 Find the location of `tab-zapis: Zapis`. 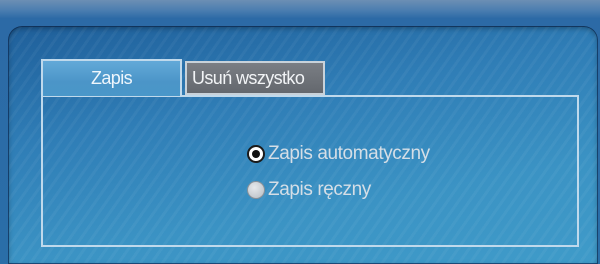

tab-zapis: Zapis is located at coordinates (111, 77).